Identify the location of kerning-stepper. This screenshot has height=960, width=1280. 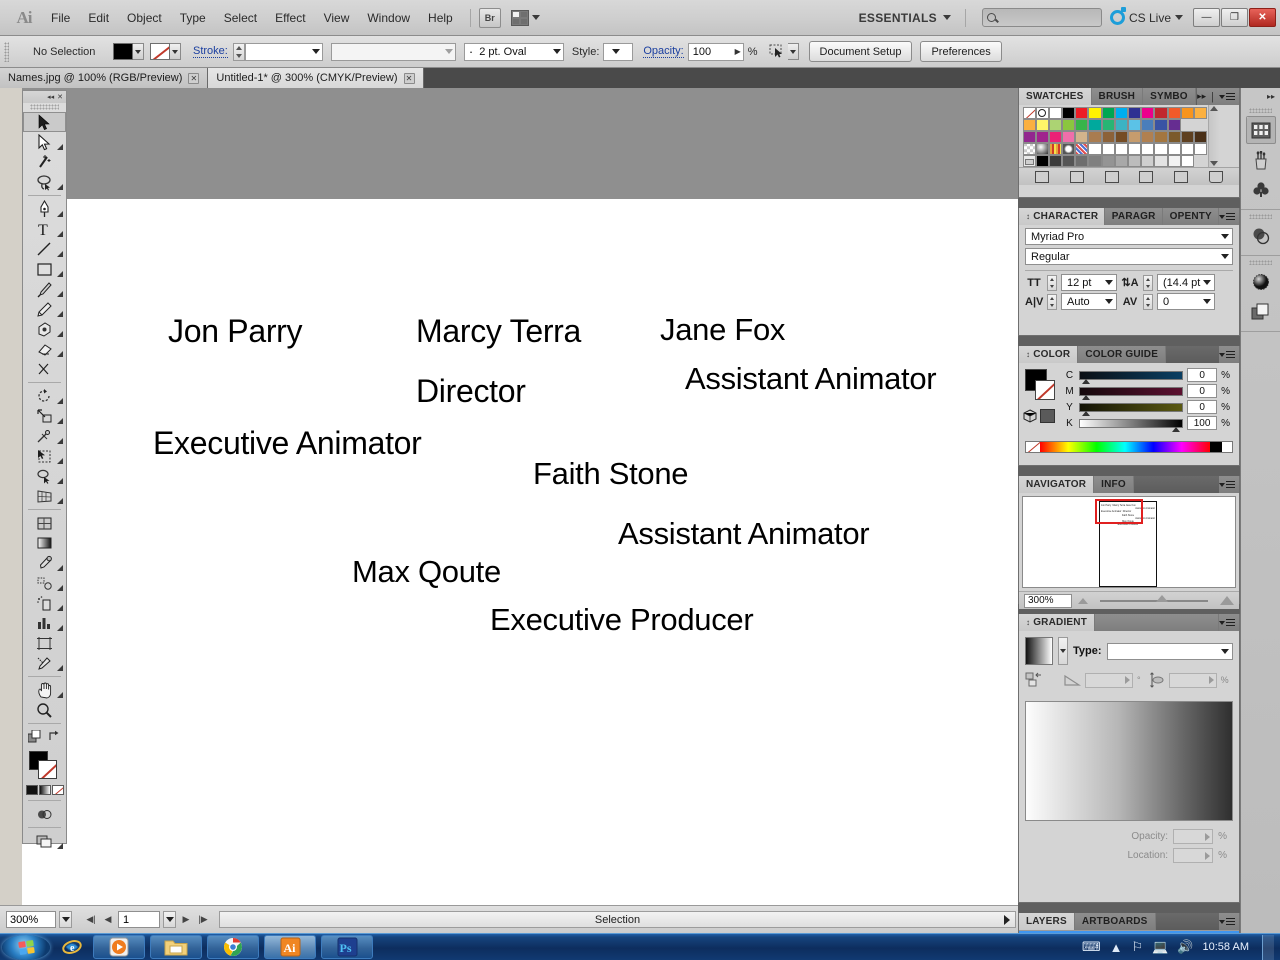
(1052, 301).